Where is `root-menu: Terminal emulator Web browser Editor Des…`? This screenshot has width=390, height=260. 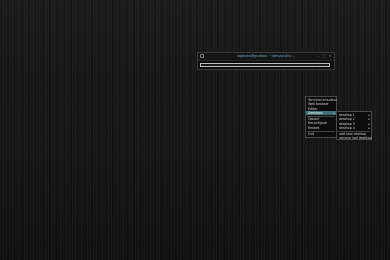 root-menu: Terminal emulator Web browser Editor Des… is located at coordinates (321, 117).